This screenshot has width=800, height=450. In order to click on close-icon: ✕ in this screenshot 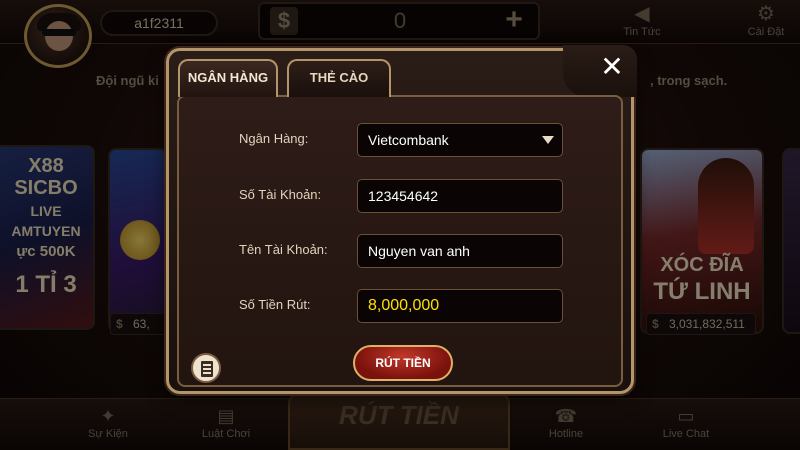, I will do `click(612, 68)`.